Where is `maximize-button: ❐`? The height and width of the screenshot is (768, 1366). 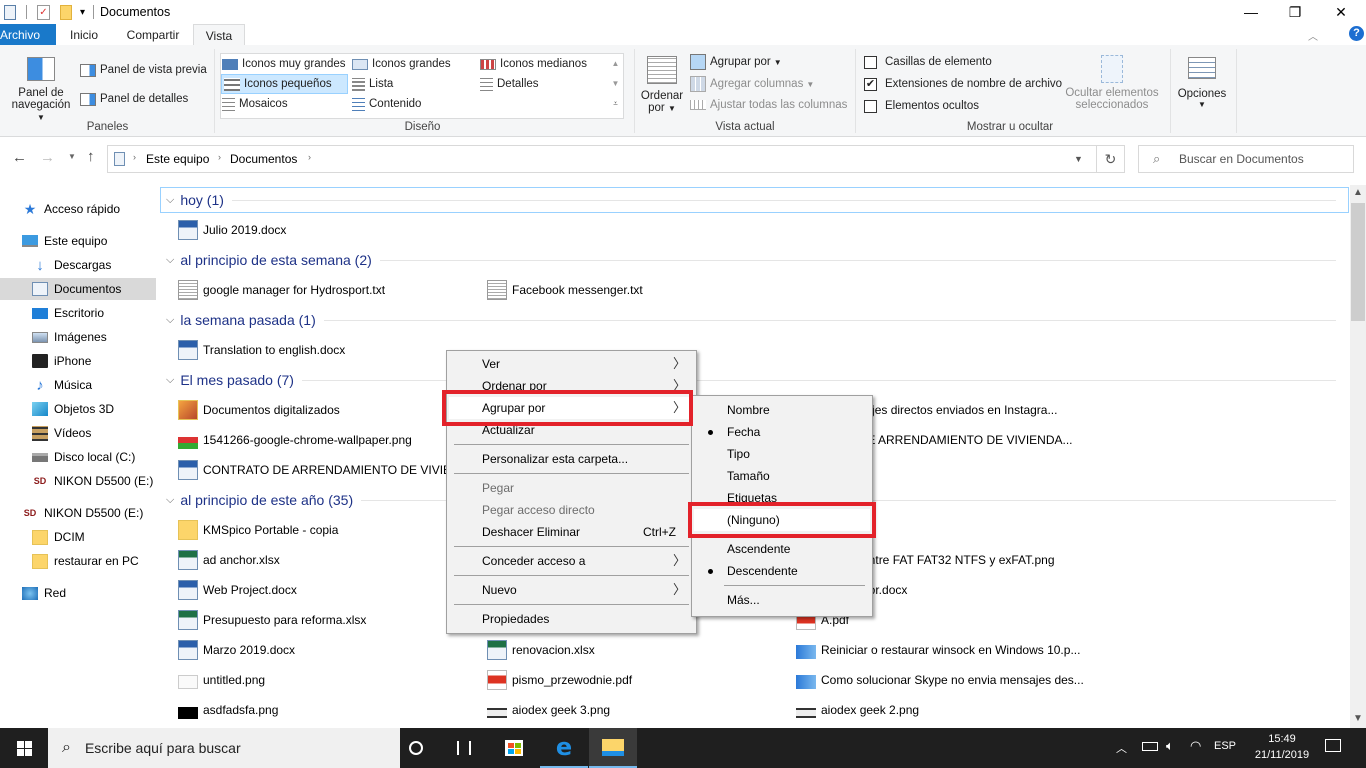
maximize-button: ❐ is located at coordinates (1295, 12).